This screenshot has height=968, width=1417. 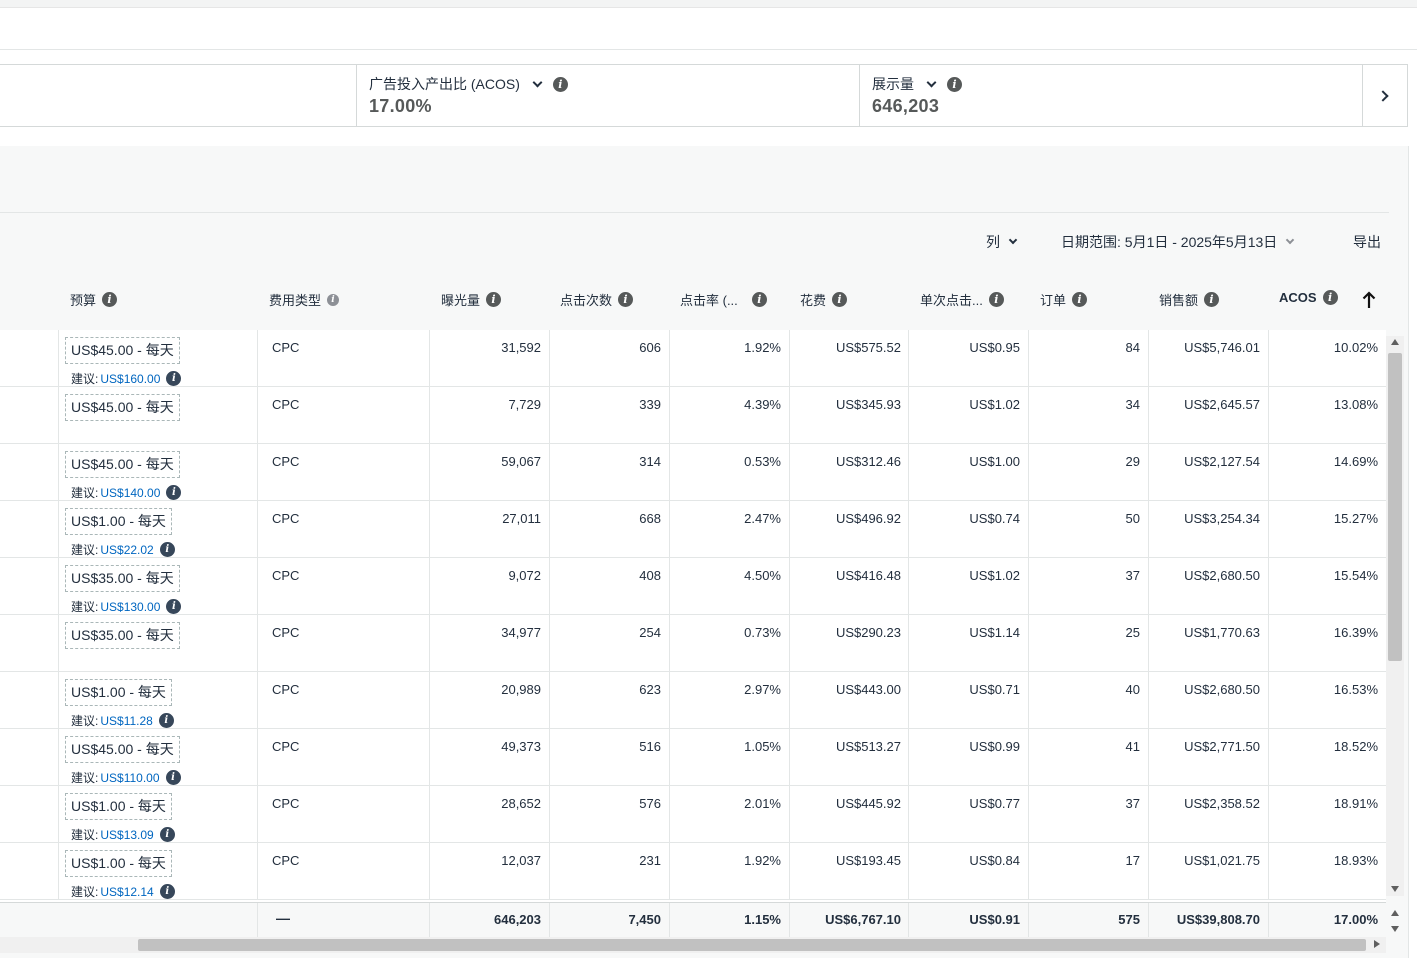 I want to click on suggested-amount-link: US$130.00, so click(x=130, y=607).